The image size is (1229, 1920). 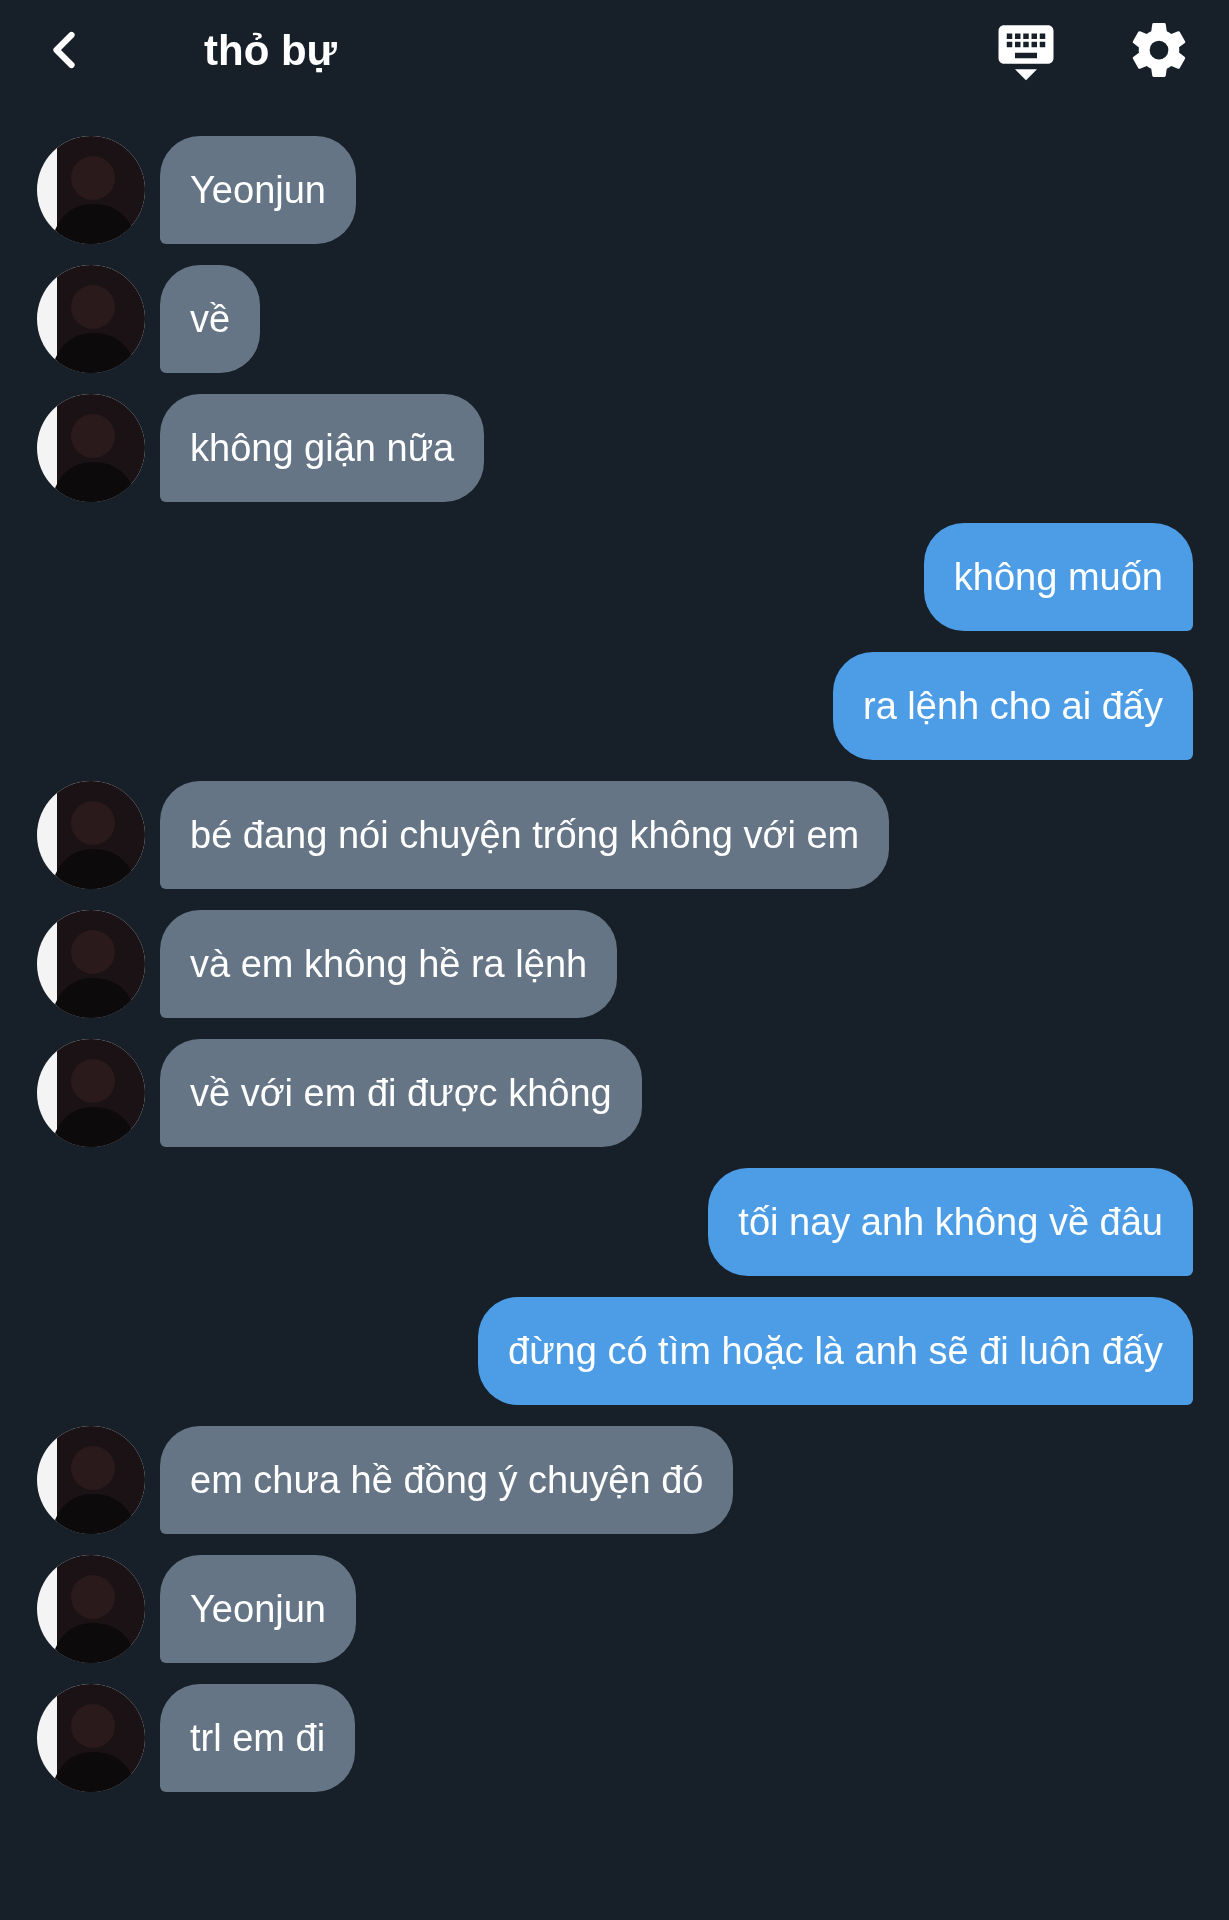 What do you see at coordinates (322, 448) in the screenshot?
I see `message-bubble: không giận nữa` at bounding box center [322, 448].